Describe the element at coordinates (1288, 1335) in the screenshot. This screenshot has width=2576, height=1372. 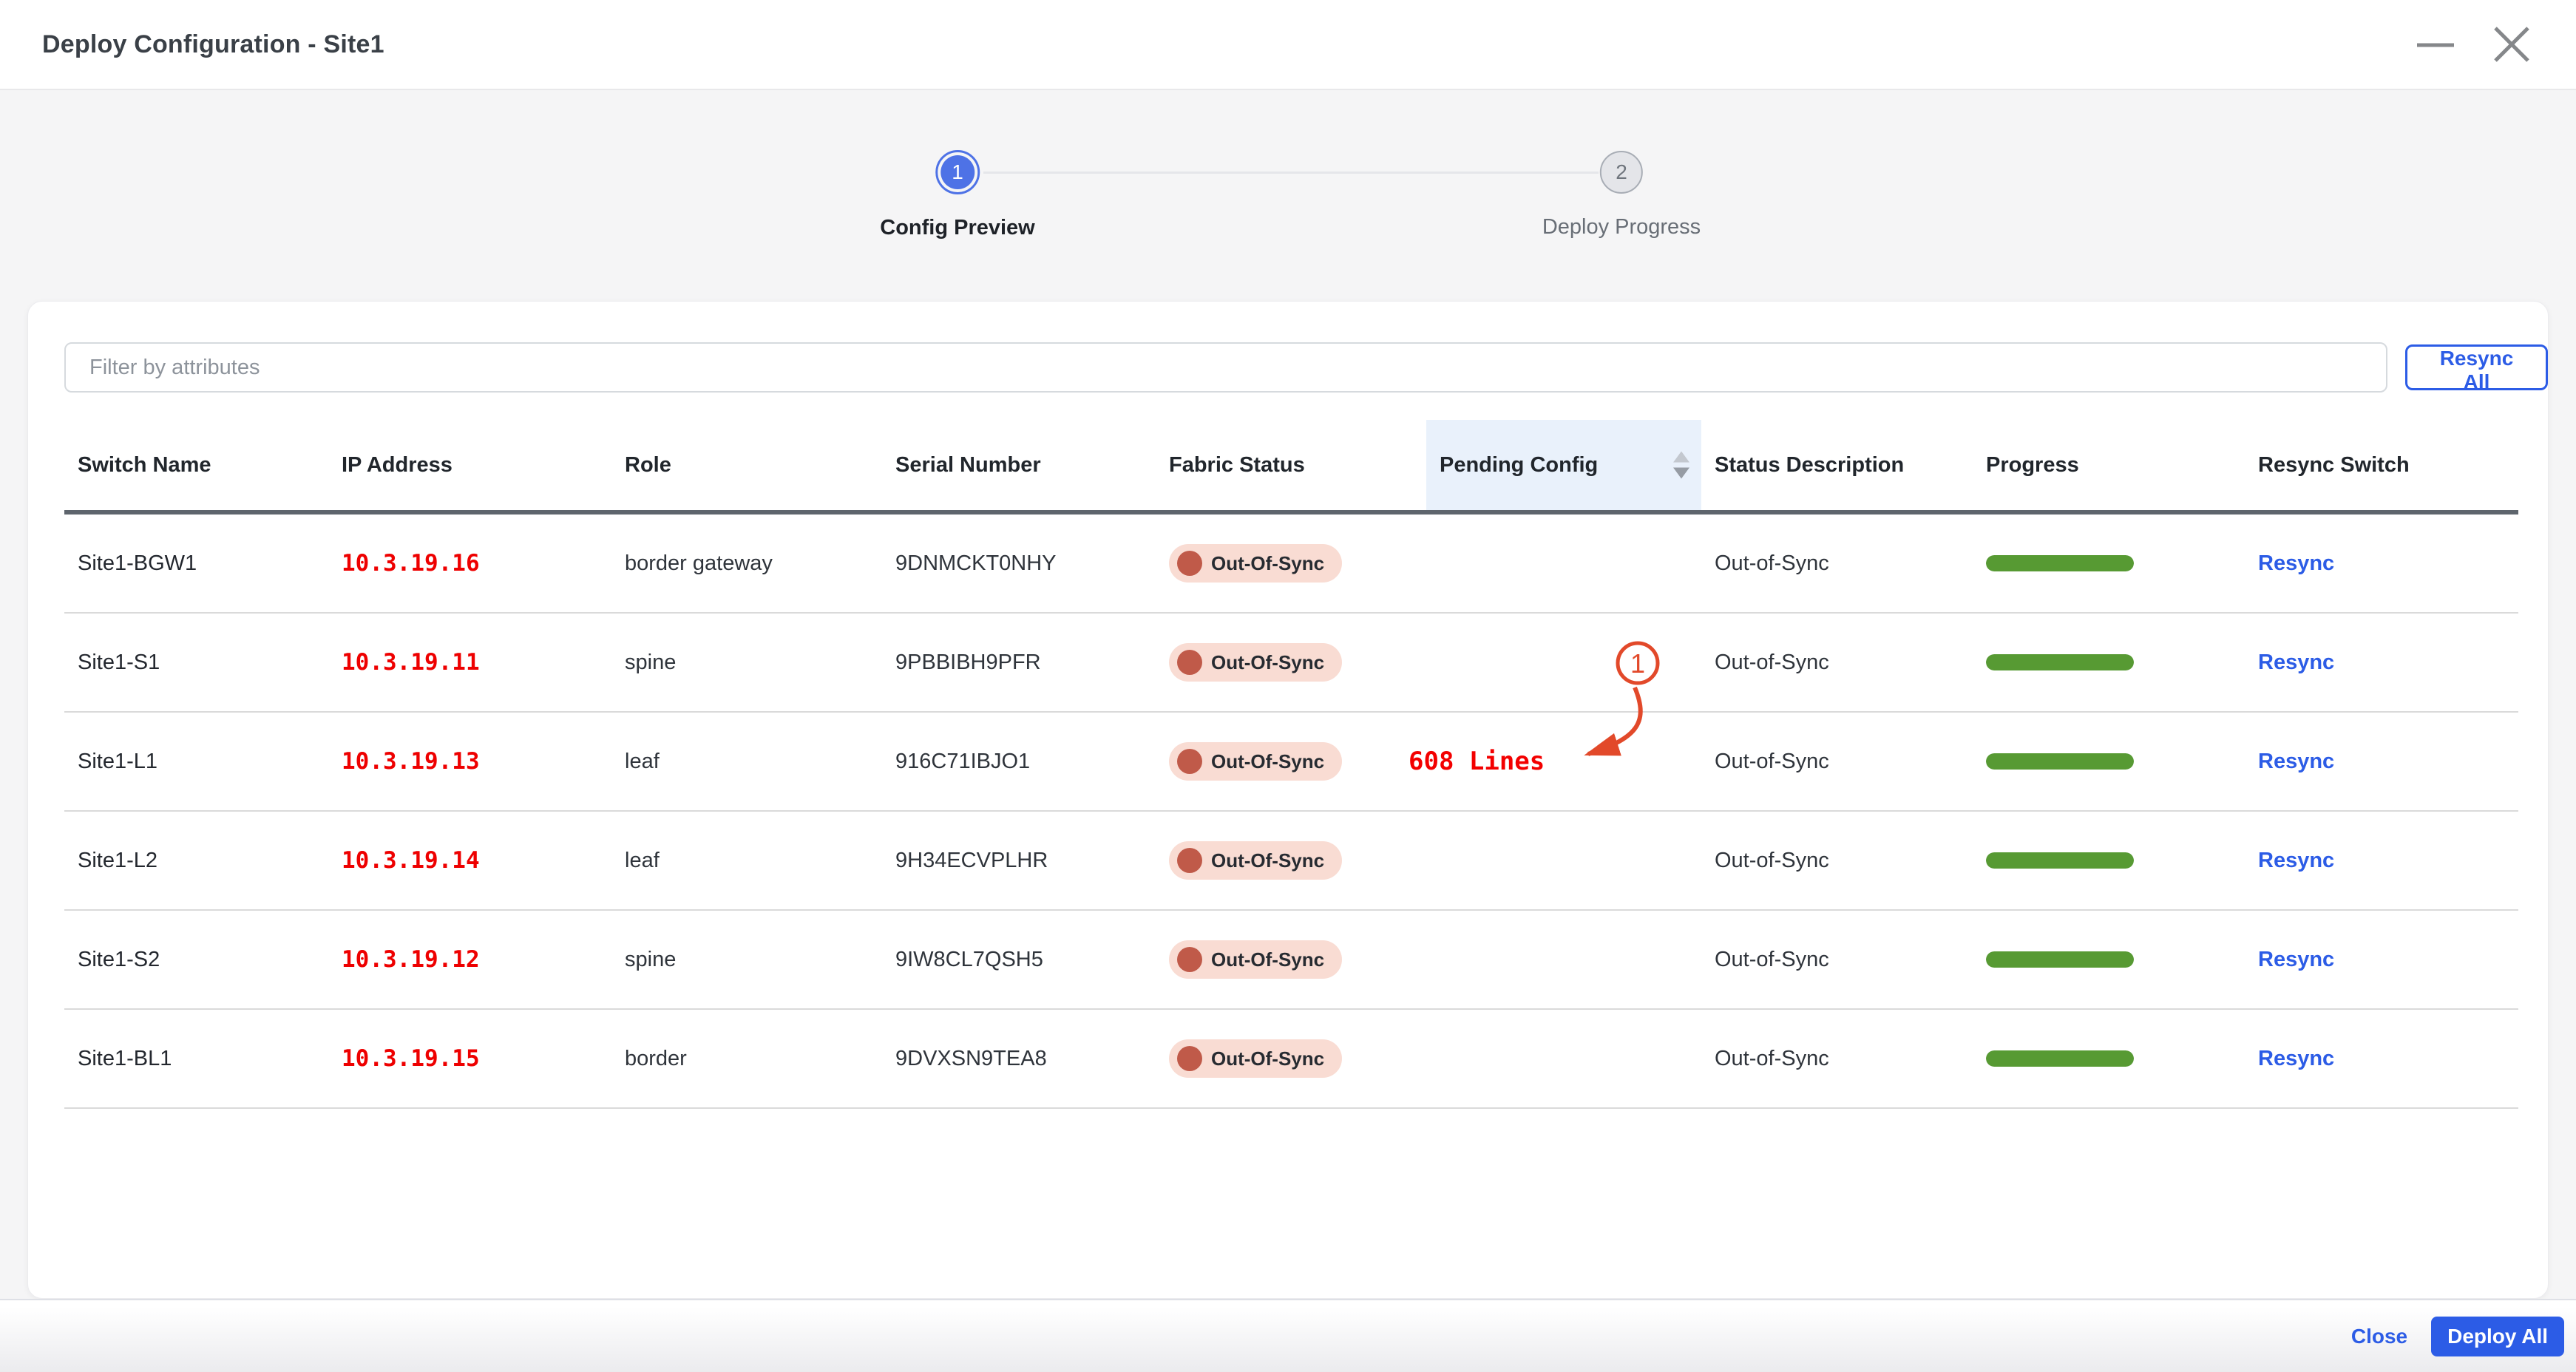
I see `dialog-footer: Close Deploy All` at that location.